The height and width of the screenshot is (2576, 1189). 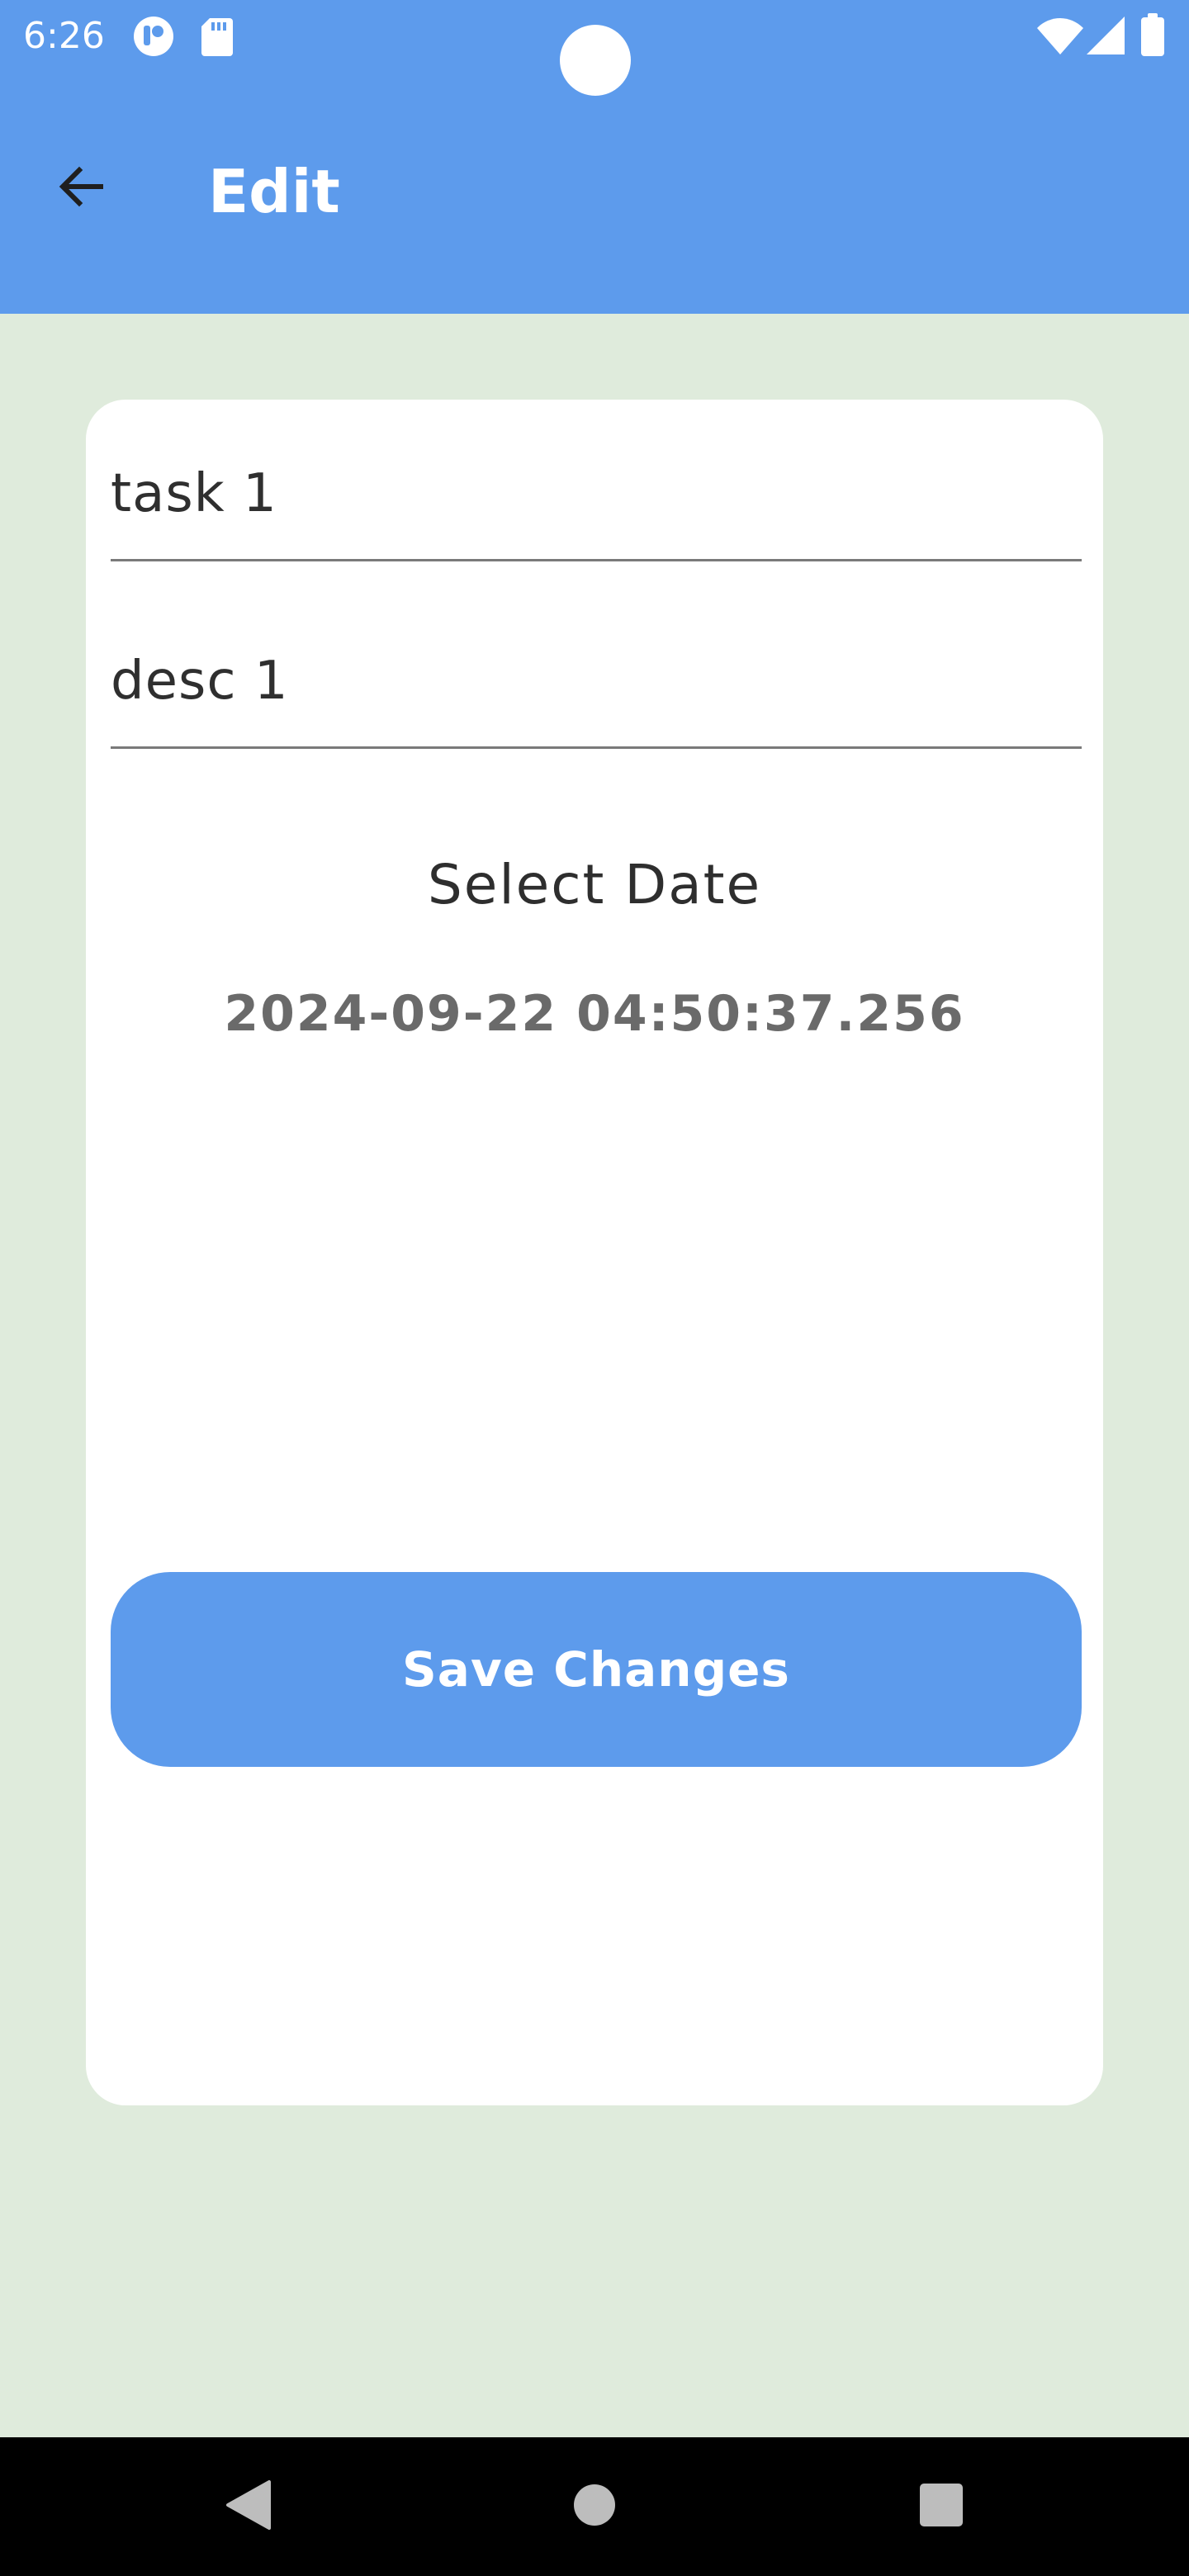 I want to click on task-description-input, so click(x=596, y=681).